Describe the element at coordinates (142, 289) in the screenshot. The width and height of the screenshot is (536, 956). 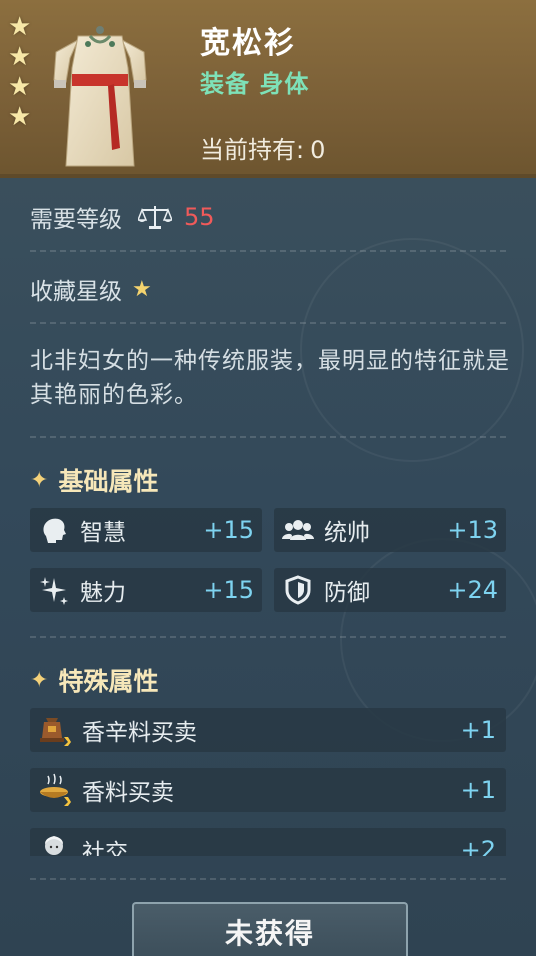
I see `collection-star-icon: ★` at that location.